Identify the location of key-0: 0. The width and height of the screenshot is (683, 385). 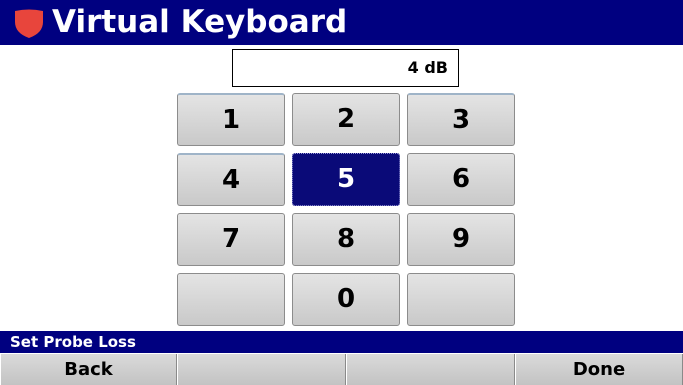
(346, 299).